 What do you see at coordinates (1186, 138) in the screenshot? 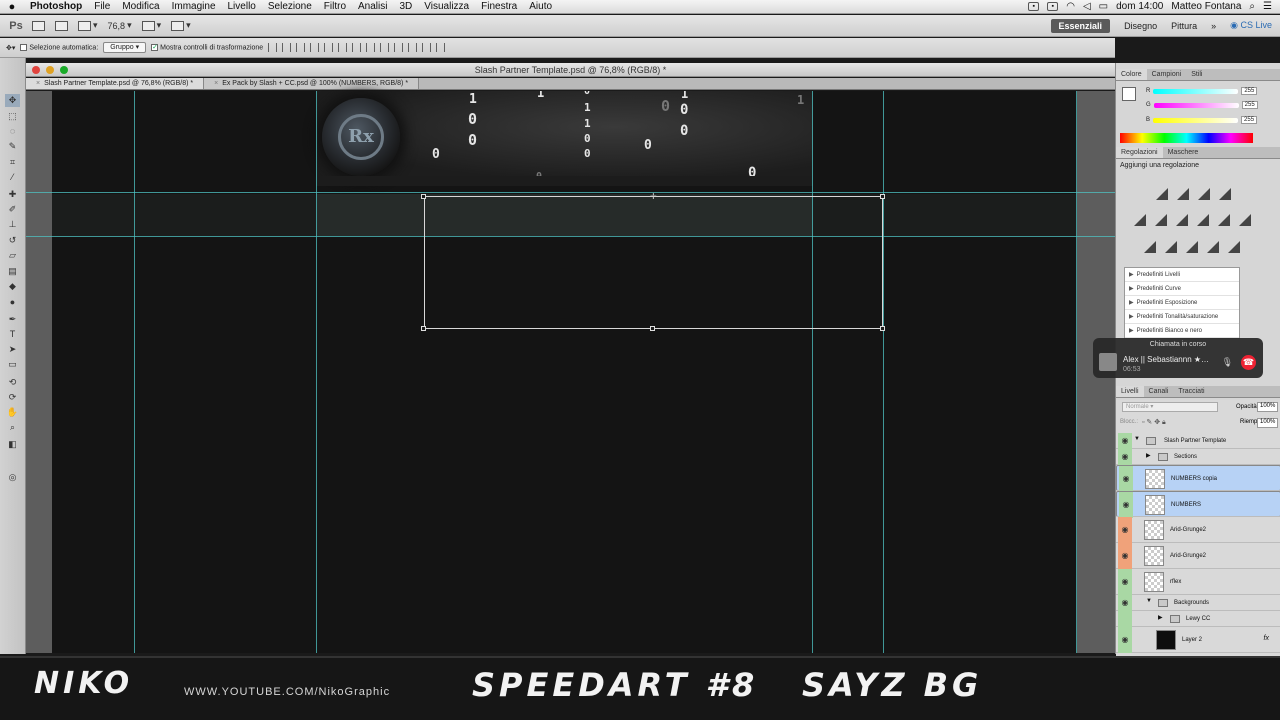
I see `color-spectrum-ramp` at bounding box center [1186, 138].